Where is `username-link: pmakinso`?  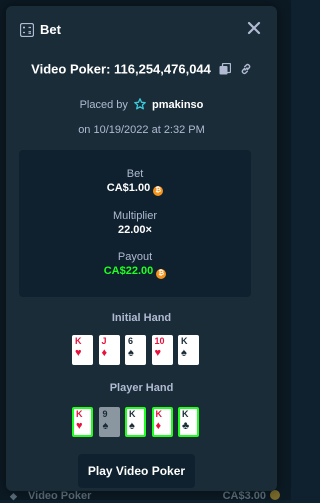 username-link: pmakinso is located at coordinates (177, 105).